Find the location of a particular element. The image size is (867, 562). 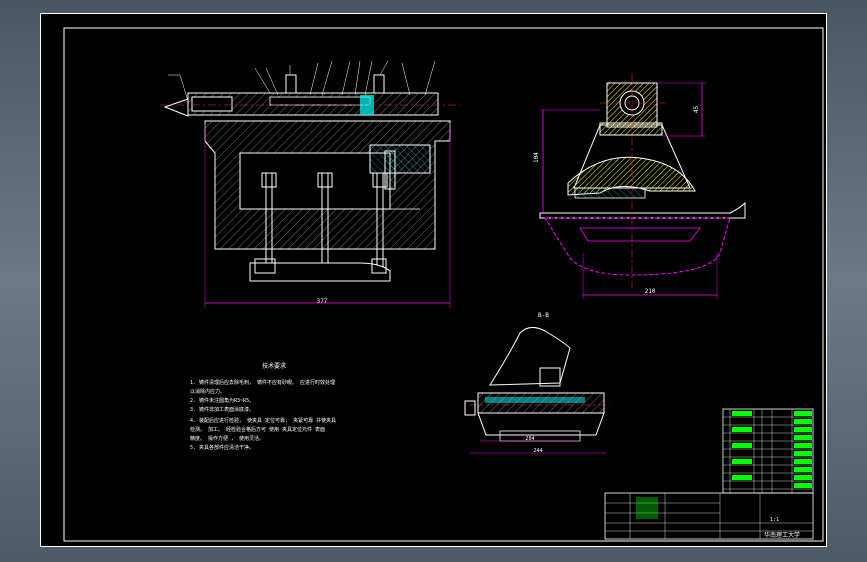

notes-title: 技术要求 is located at coordinates (274, 366).